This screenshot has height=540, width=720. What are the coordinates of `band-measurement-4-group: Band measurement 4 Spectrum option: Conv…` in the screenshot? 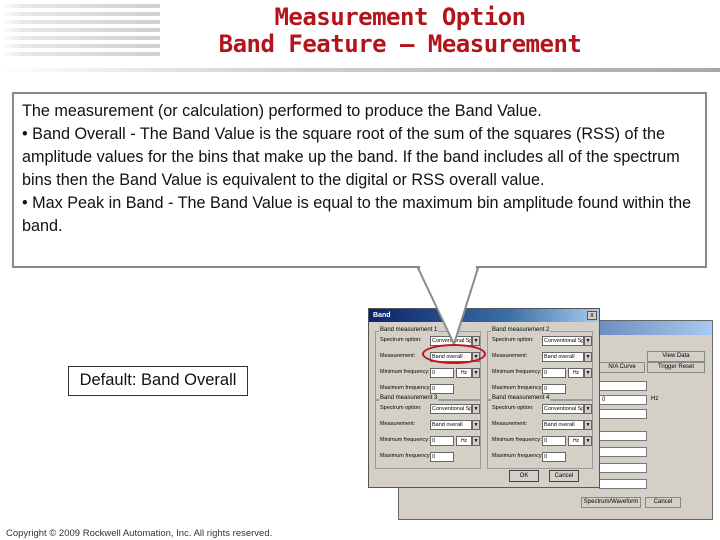 It's located at (540, 432).